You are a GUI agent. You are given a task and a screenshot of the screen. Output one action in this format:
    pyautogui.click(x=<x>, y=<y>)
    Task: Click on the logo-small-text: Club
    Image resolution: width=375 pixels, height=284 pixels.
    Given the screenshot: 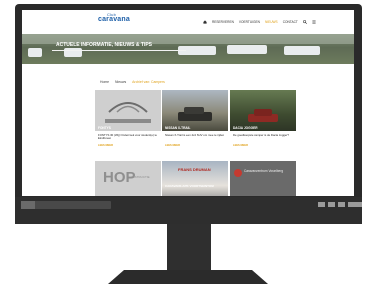 What is the action you would take?
    pyautogui.click(x=112, y=14)
    